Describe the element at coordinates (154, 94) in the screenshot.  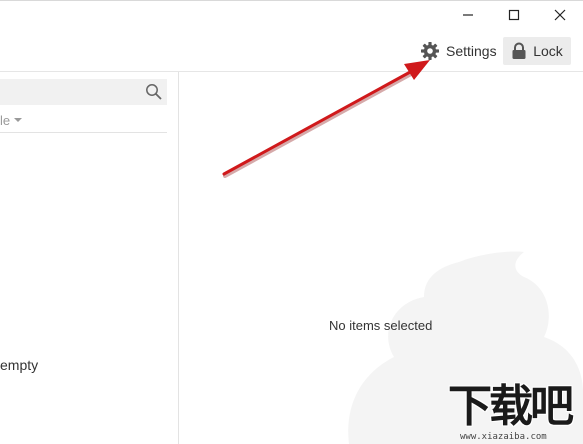
I see `search-icon` at that location.